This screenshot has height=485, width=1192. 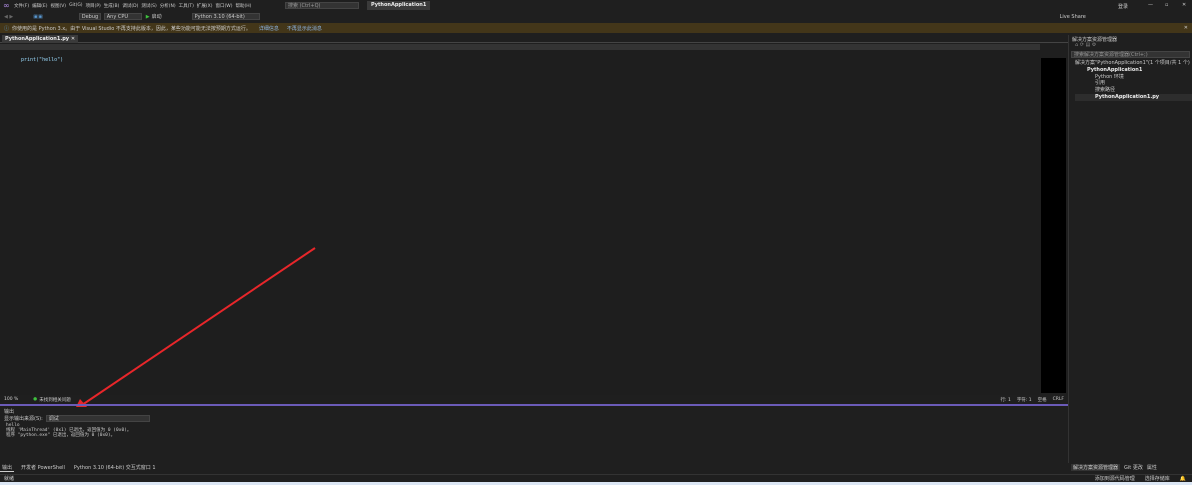 What do you see at coordinates (115, 467) in the screenshot?
I see `tab-python-interactive: Python 3.10 (64-bit) 交互式窗口 1` at bounding box center [115, 467].